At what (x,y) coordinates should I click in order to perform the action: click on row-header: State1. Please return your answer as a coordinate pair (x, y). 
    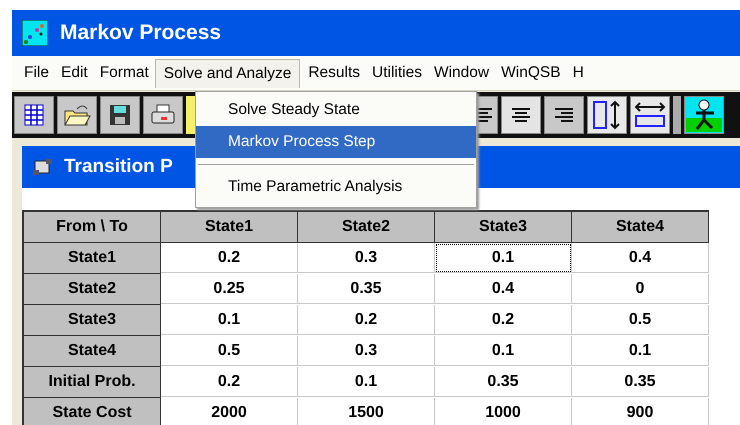
    Looking at the image, I should click on (92, 258).